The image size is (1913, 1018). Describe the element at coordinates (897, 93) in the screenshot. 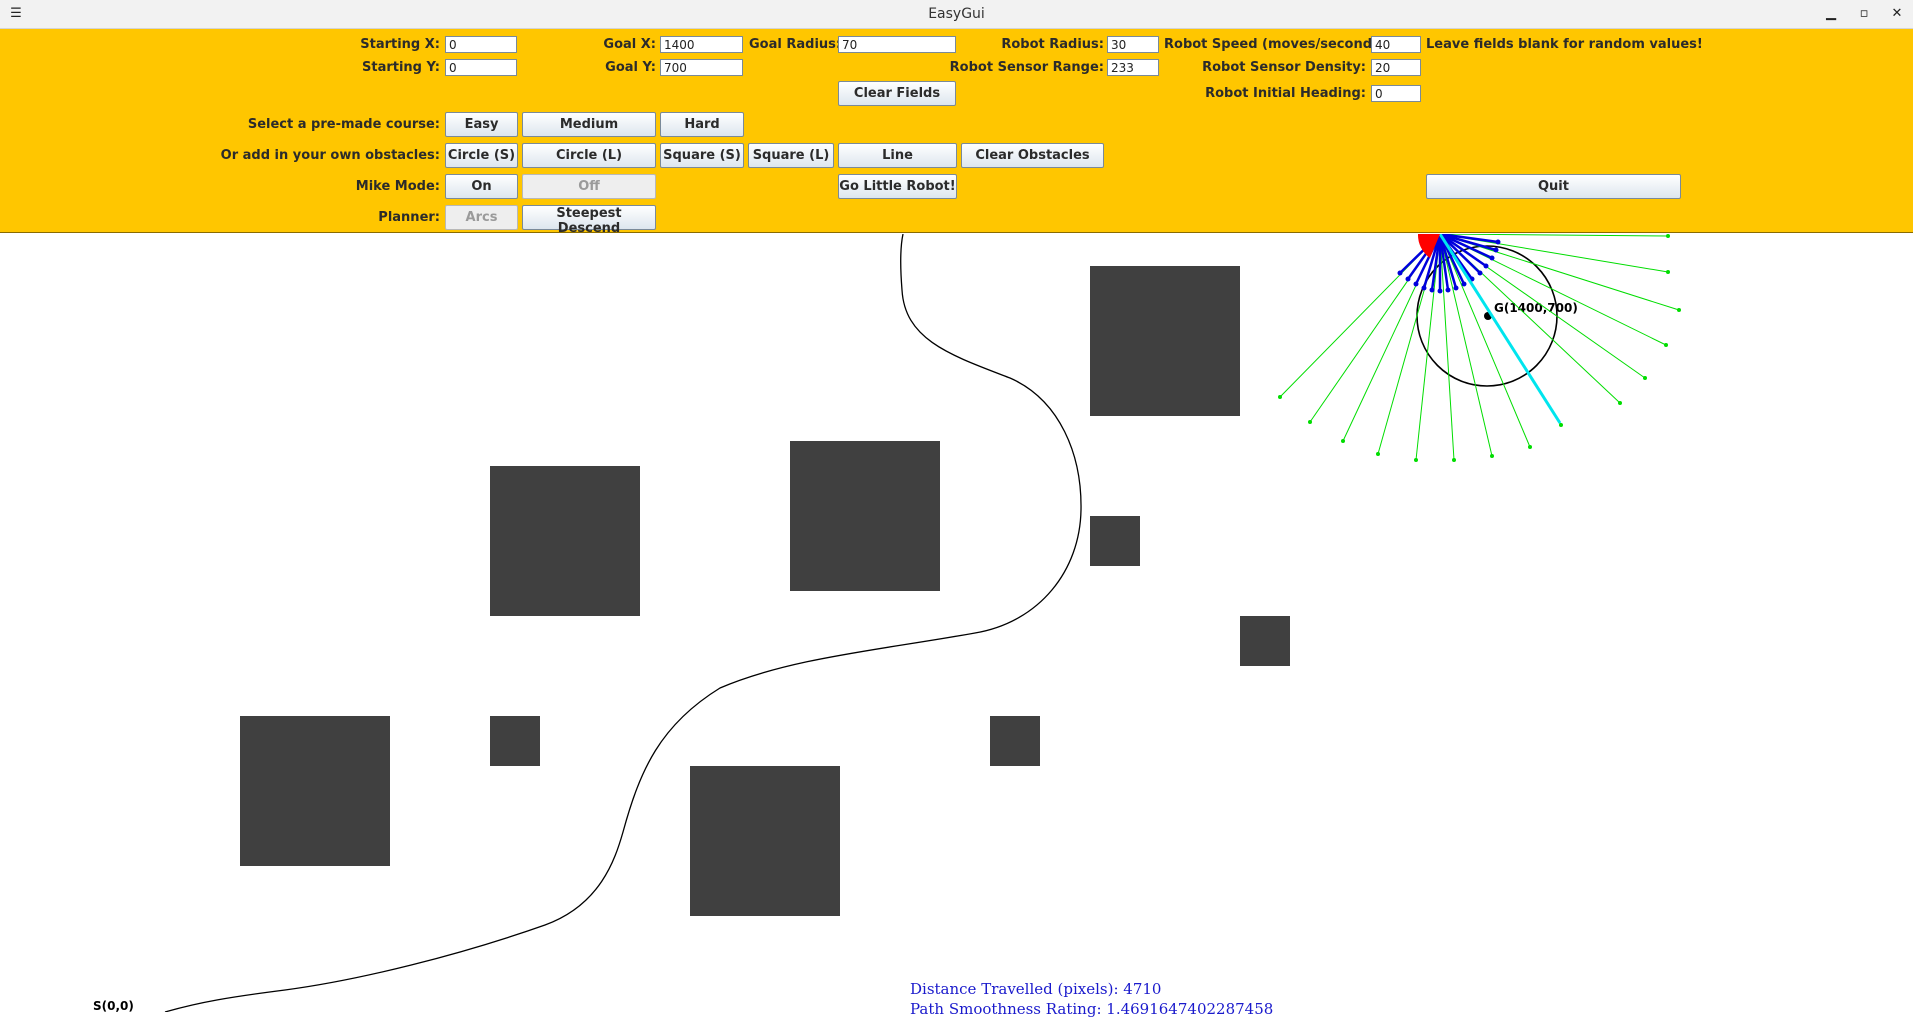

I see `clear-fields-button: Clear Fields` at that location.